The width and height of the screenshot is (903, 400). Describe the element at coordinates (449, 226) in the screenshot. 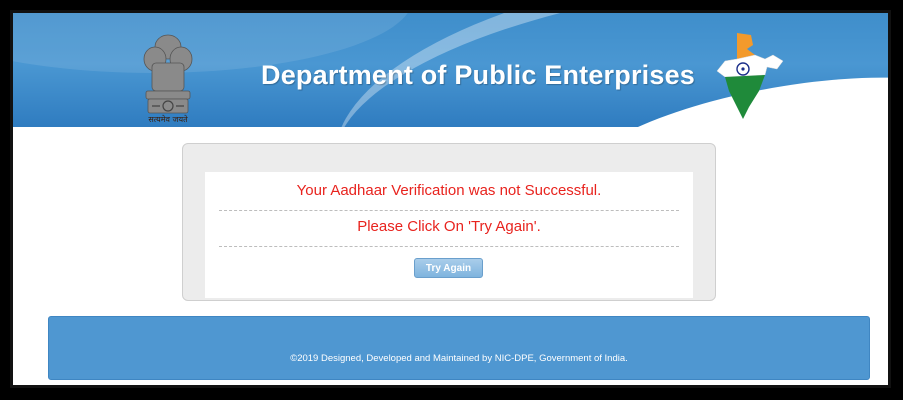

I see `instruction-message: Please Click On 'Try Again'.` at that location.